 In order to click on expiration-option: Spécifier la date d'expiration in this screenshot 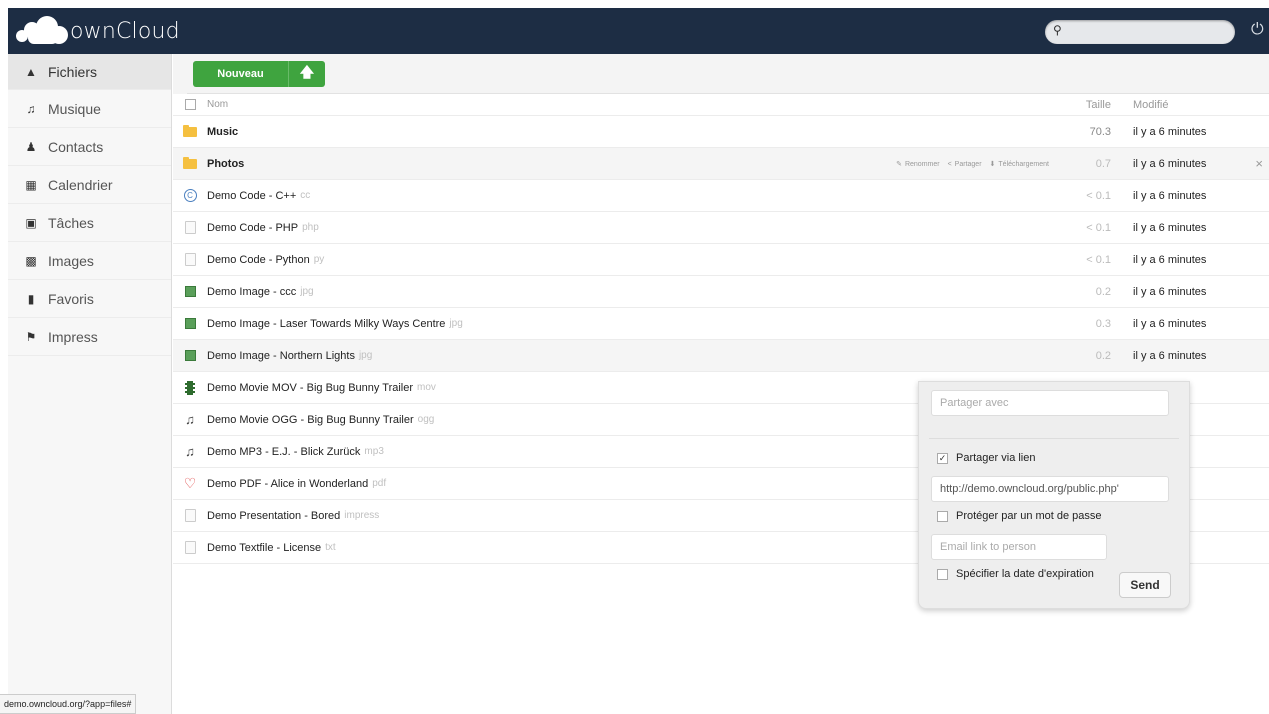, I will do `click(1015, 574)`.